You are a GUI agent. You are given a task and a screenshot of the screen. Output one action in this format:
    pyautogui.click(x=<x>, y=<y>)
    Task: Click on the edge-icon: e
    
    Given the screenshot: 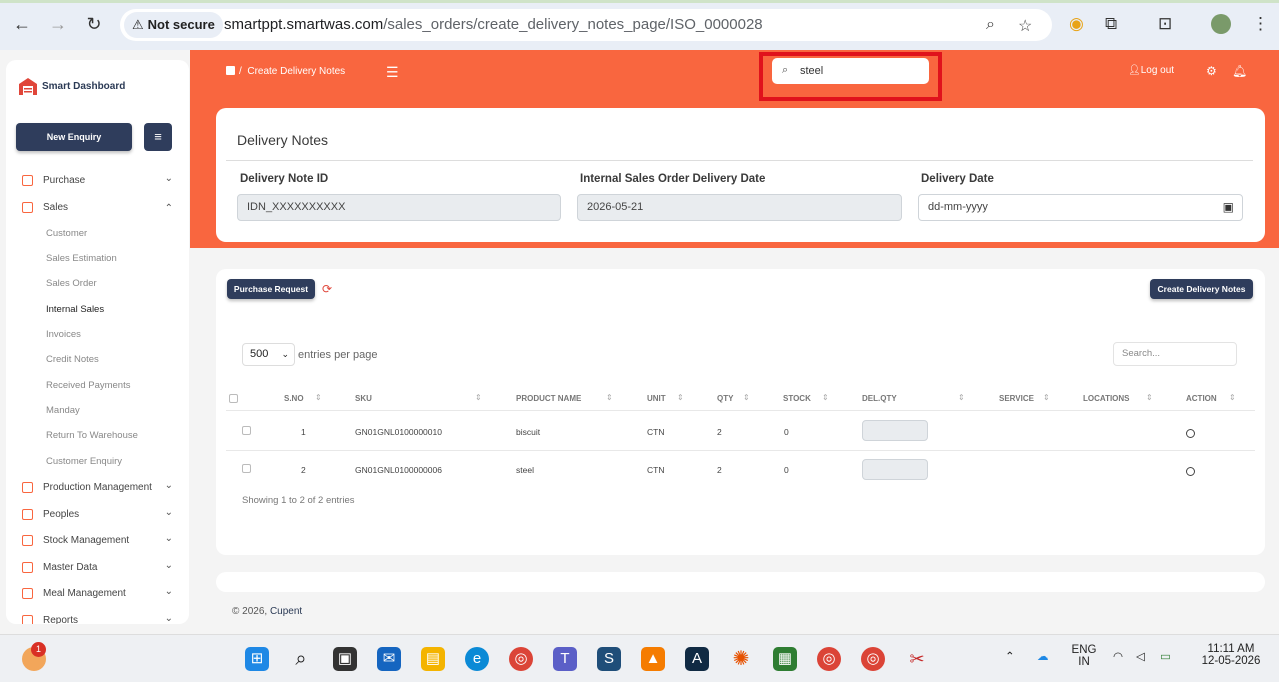 What is the action you would take?
    pyautogui.click(x=477, y=659)
    